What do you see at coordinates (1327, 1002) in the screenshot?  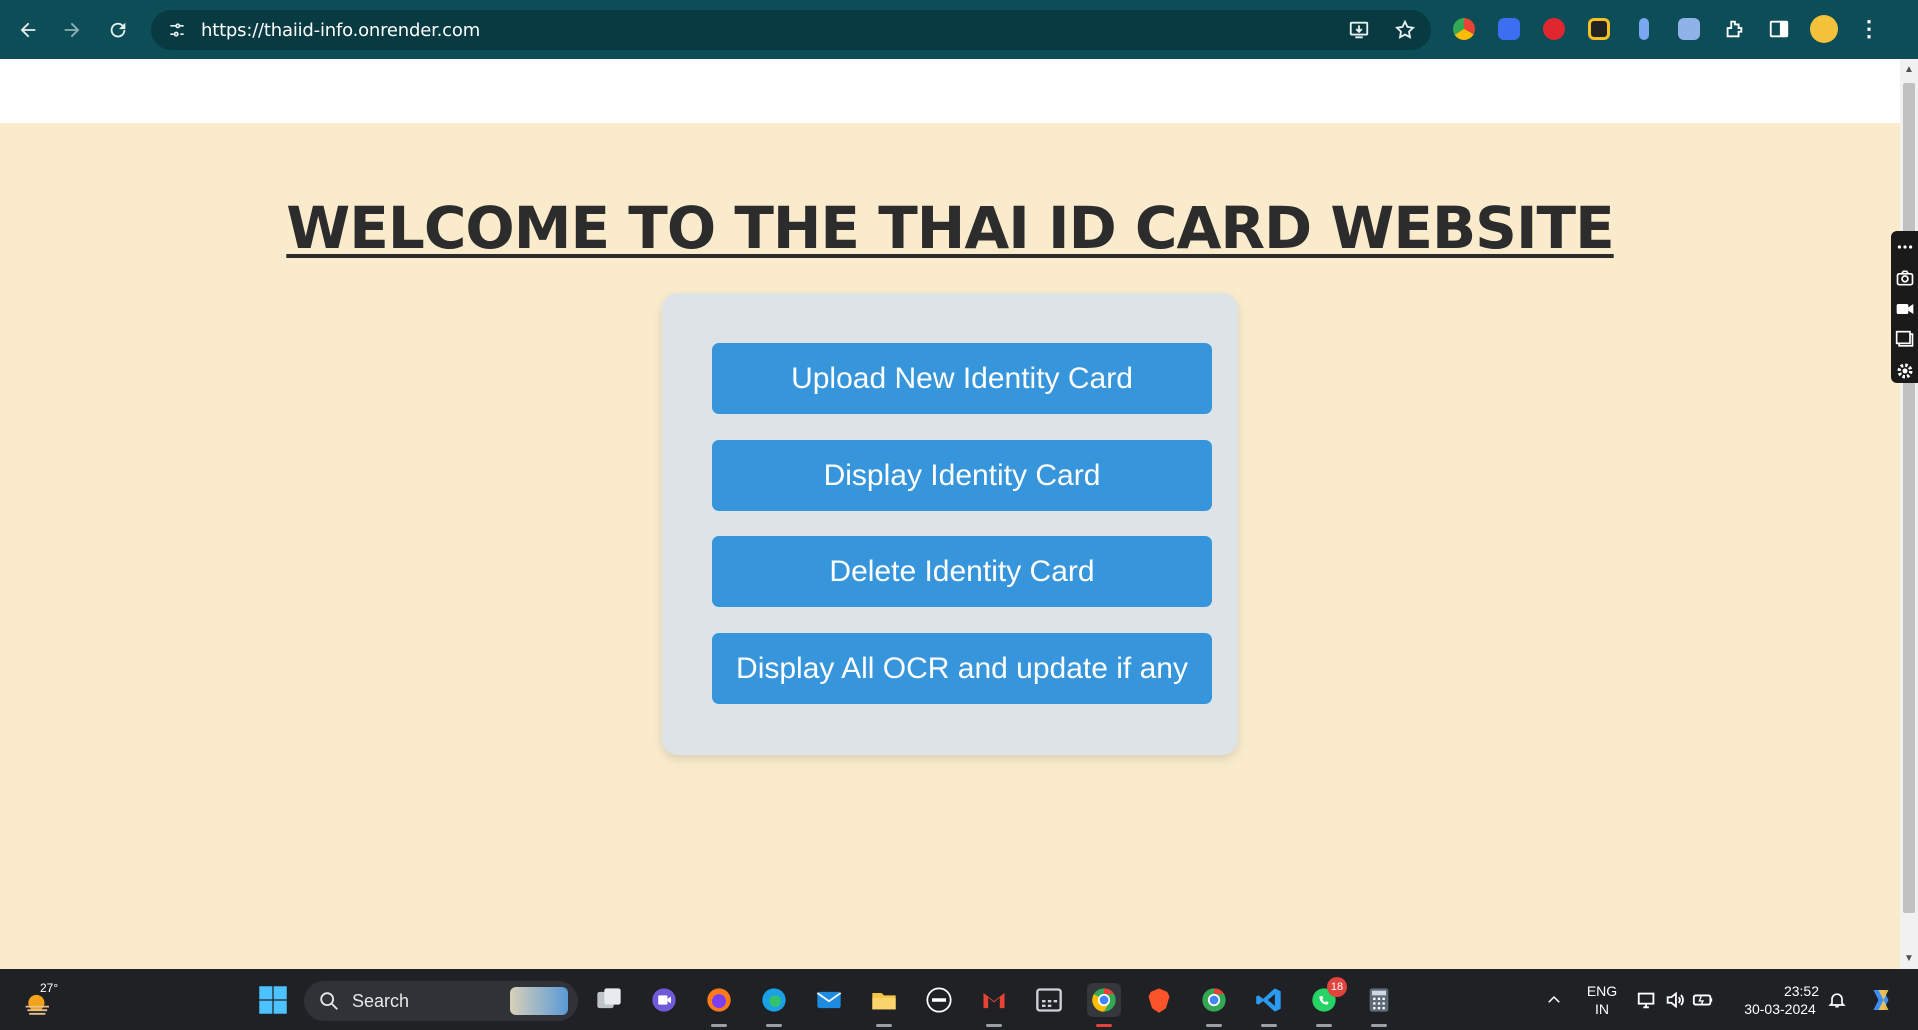 I see `whatsapp-icon: 18` at bounding box center [1327, 1002].